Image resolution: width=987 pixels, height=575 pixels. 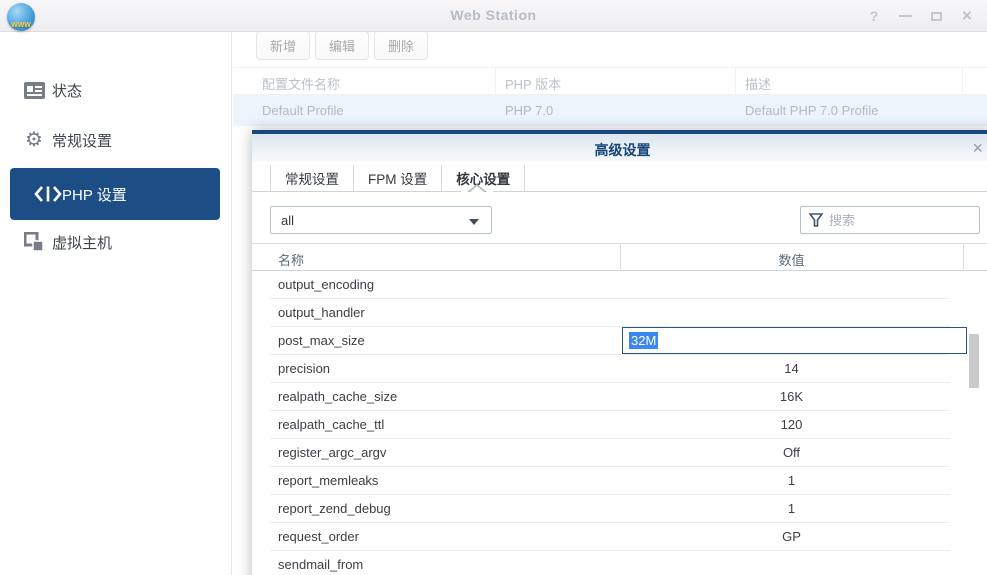 What do you see at coordinates (610, 397) in the screenshot?
I see `setting-row: realpath_cache_size 16K` at bounding box center [610, 397].